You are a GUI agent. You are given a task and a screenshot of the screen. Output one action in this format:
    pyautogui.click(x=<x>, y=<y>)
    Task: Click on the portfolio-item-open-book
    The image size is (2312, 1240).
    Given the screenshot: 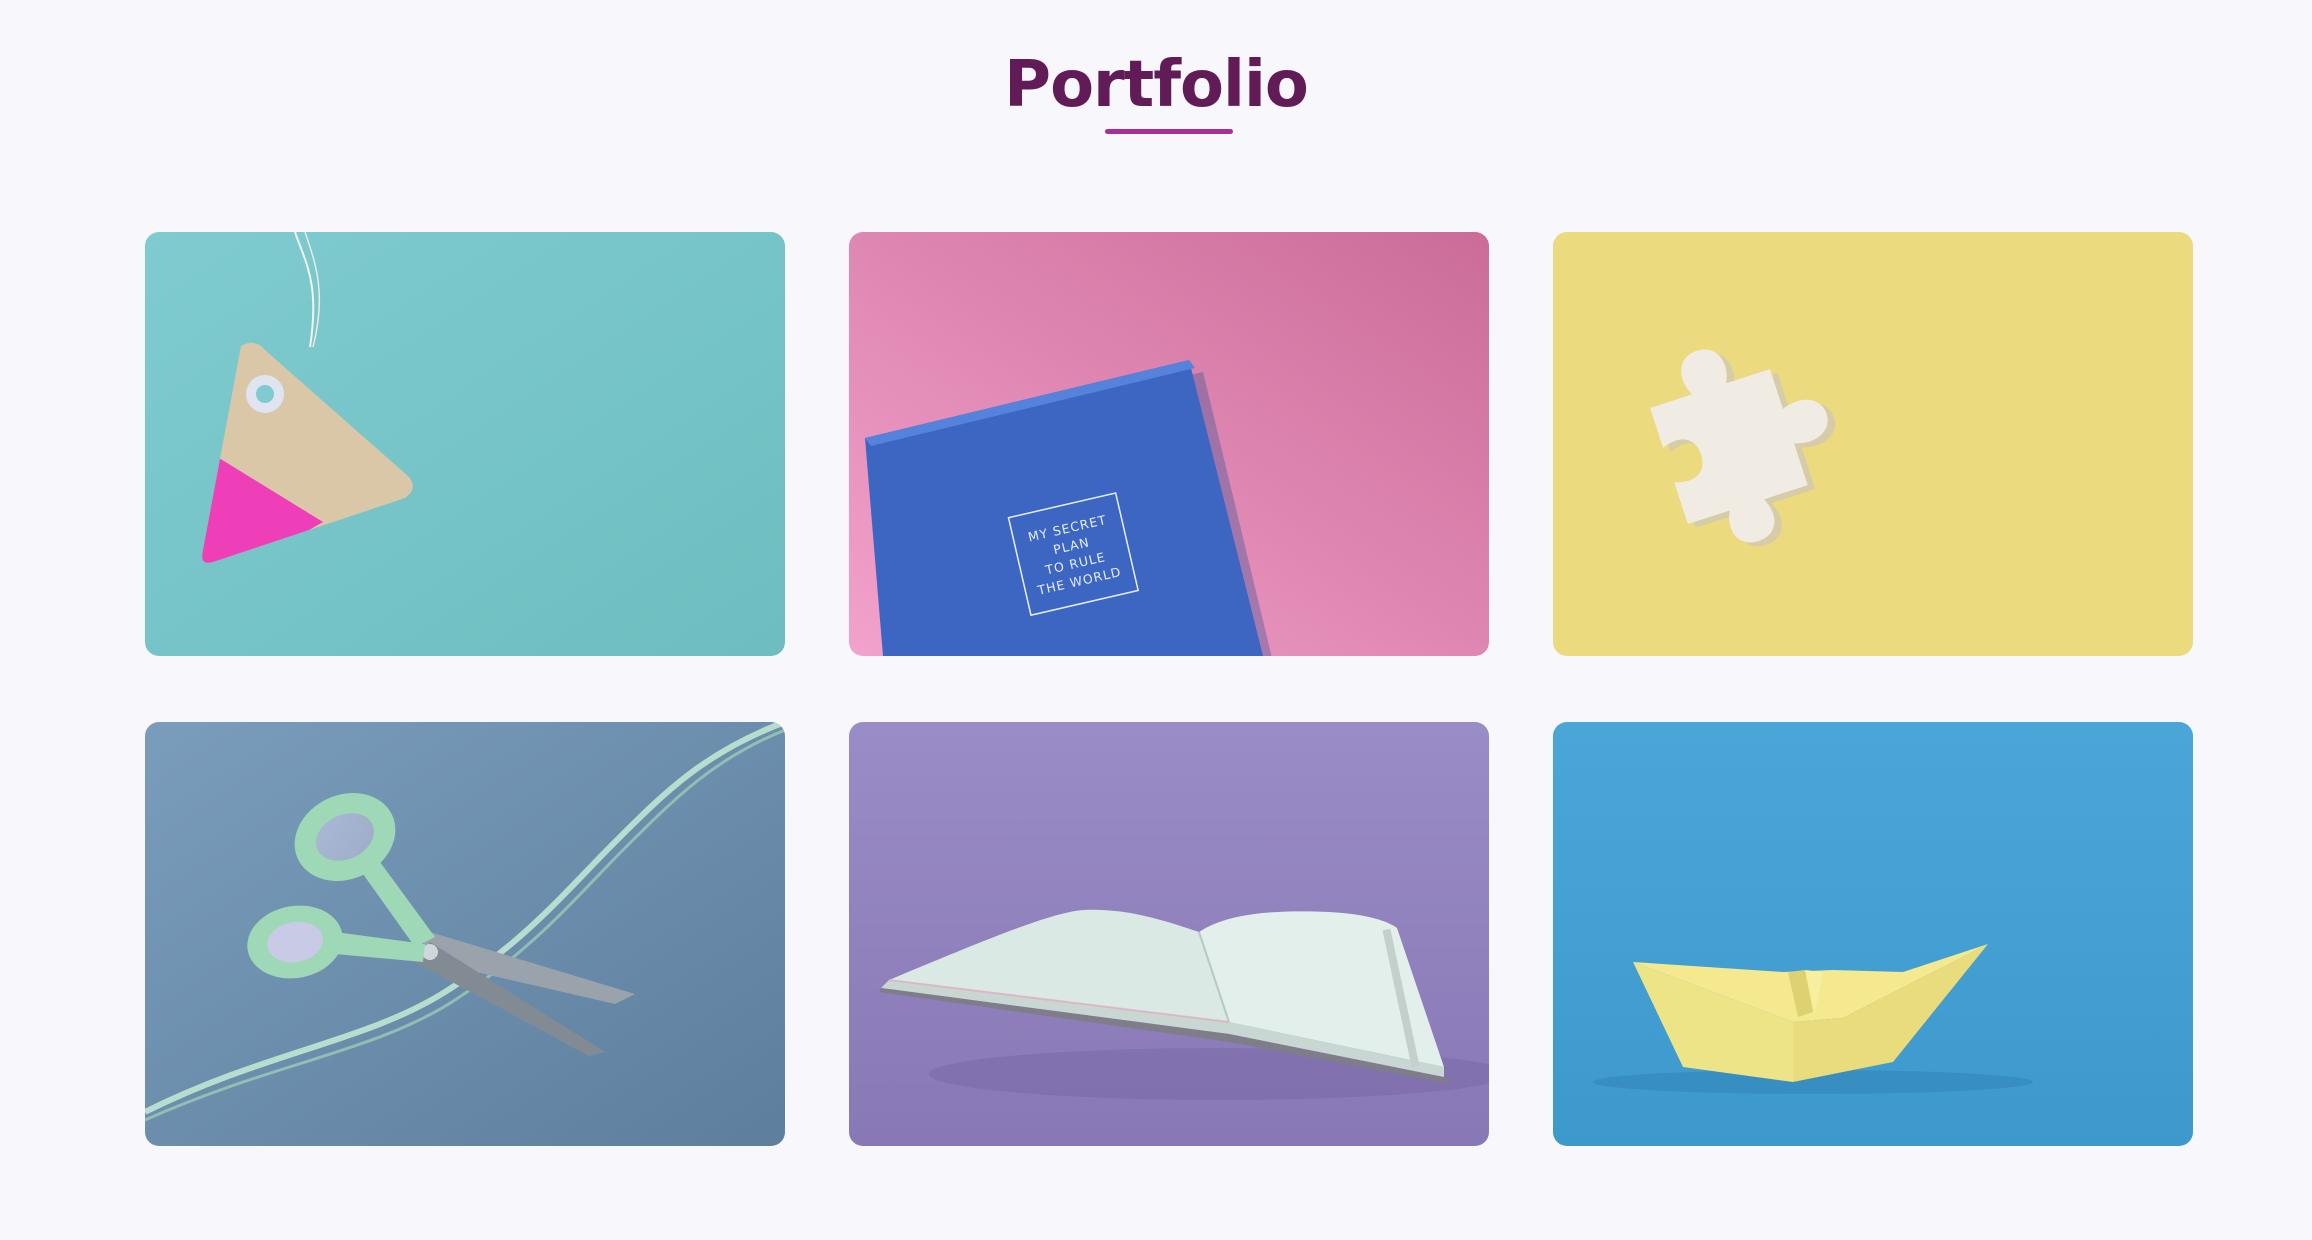 What is the action you would take?
    pyautogui.click(x=1169, y=934)
    